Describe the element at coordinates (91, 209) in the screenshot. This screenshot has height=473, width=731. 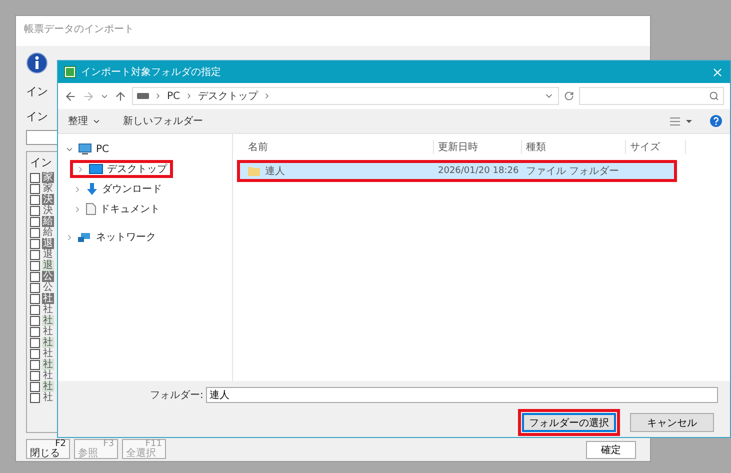
I see `document-icon` at that location.